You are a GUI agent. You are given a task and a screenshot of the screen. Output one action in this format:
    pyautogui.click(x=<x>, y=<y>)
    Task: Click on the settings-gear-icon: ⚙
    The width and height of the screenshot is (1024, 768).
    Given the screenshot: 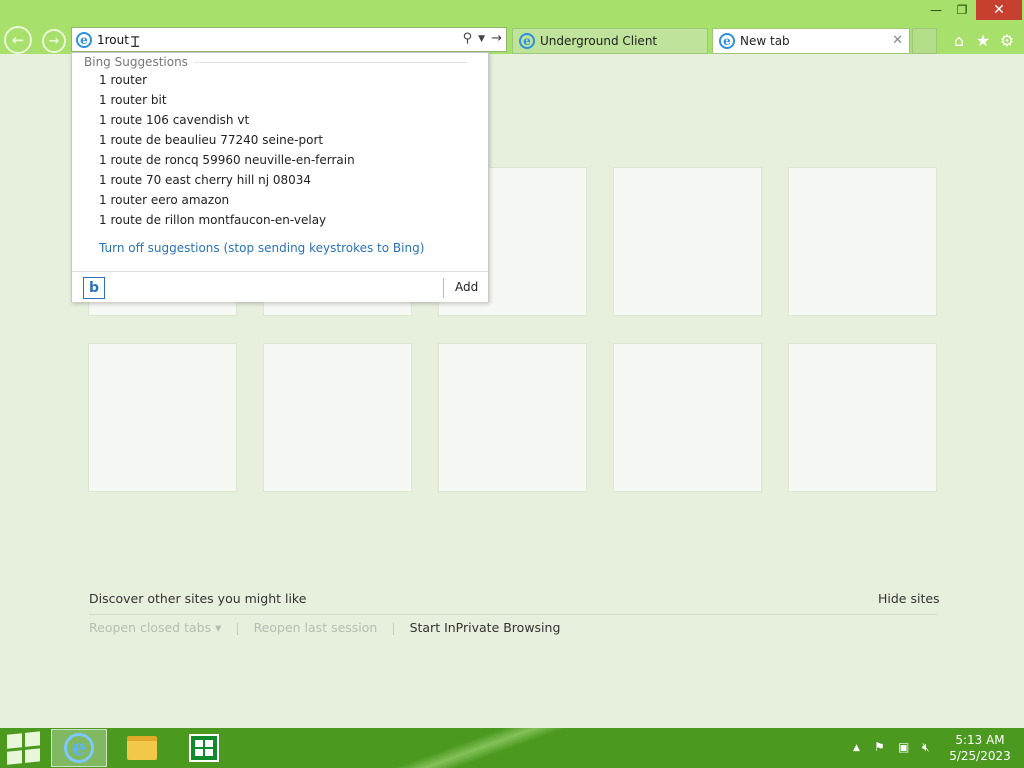 What is the action you would take?
    pyautogui.click(x=1007, y=40)
    